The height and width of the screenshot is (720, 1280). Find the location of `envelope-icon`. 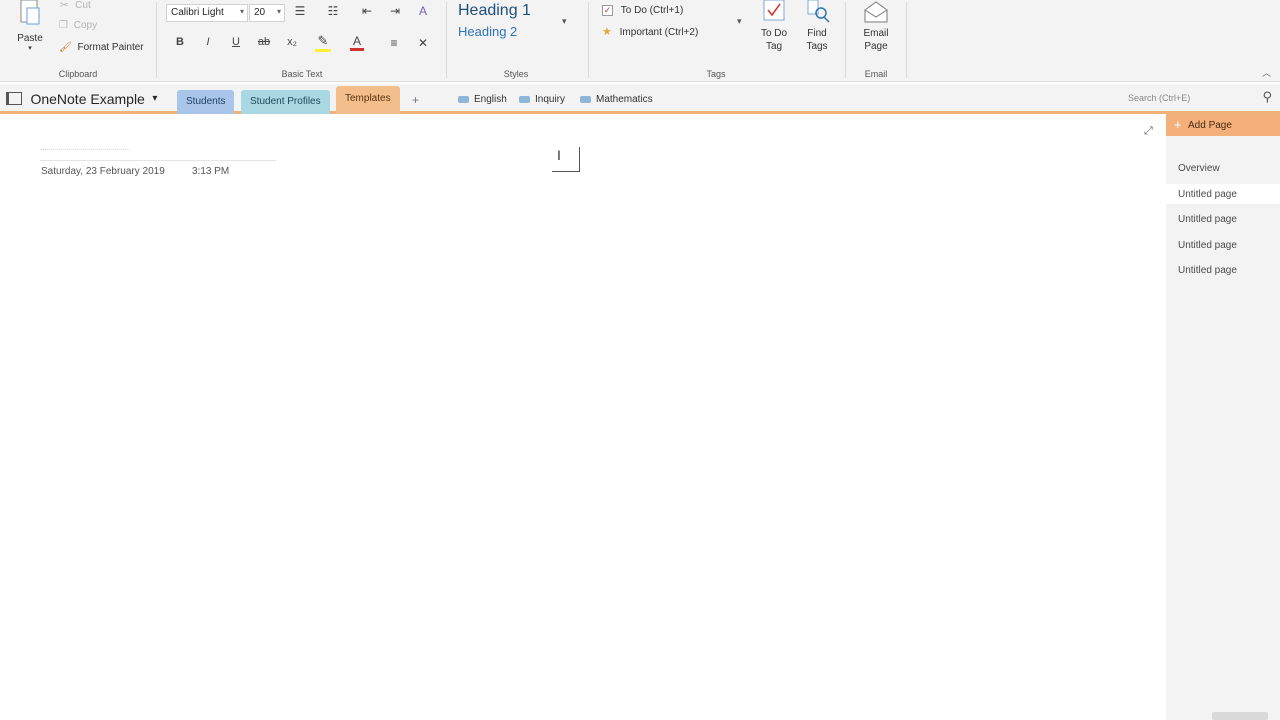

envelope-icon is located at coordinates (876, 12).